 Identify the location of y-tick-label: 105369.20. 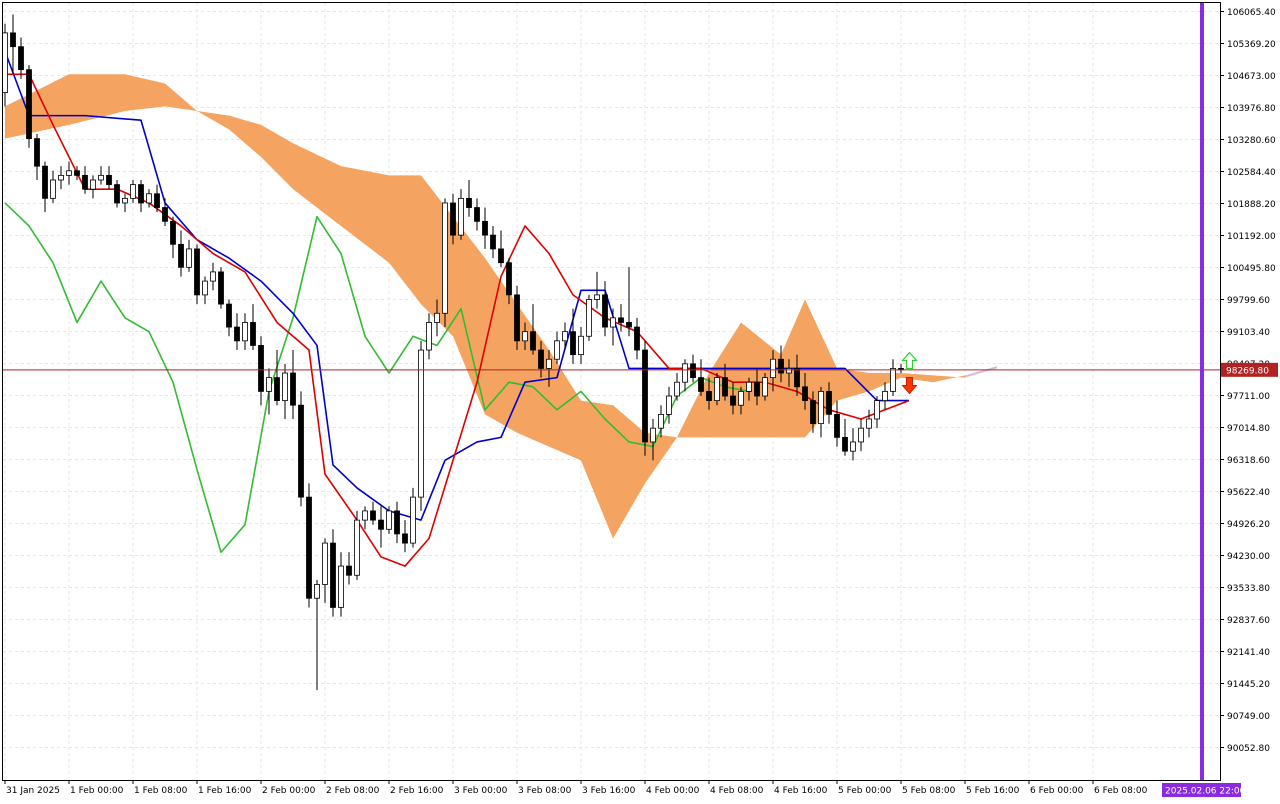
(1251, 45).